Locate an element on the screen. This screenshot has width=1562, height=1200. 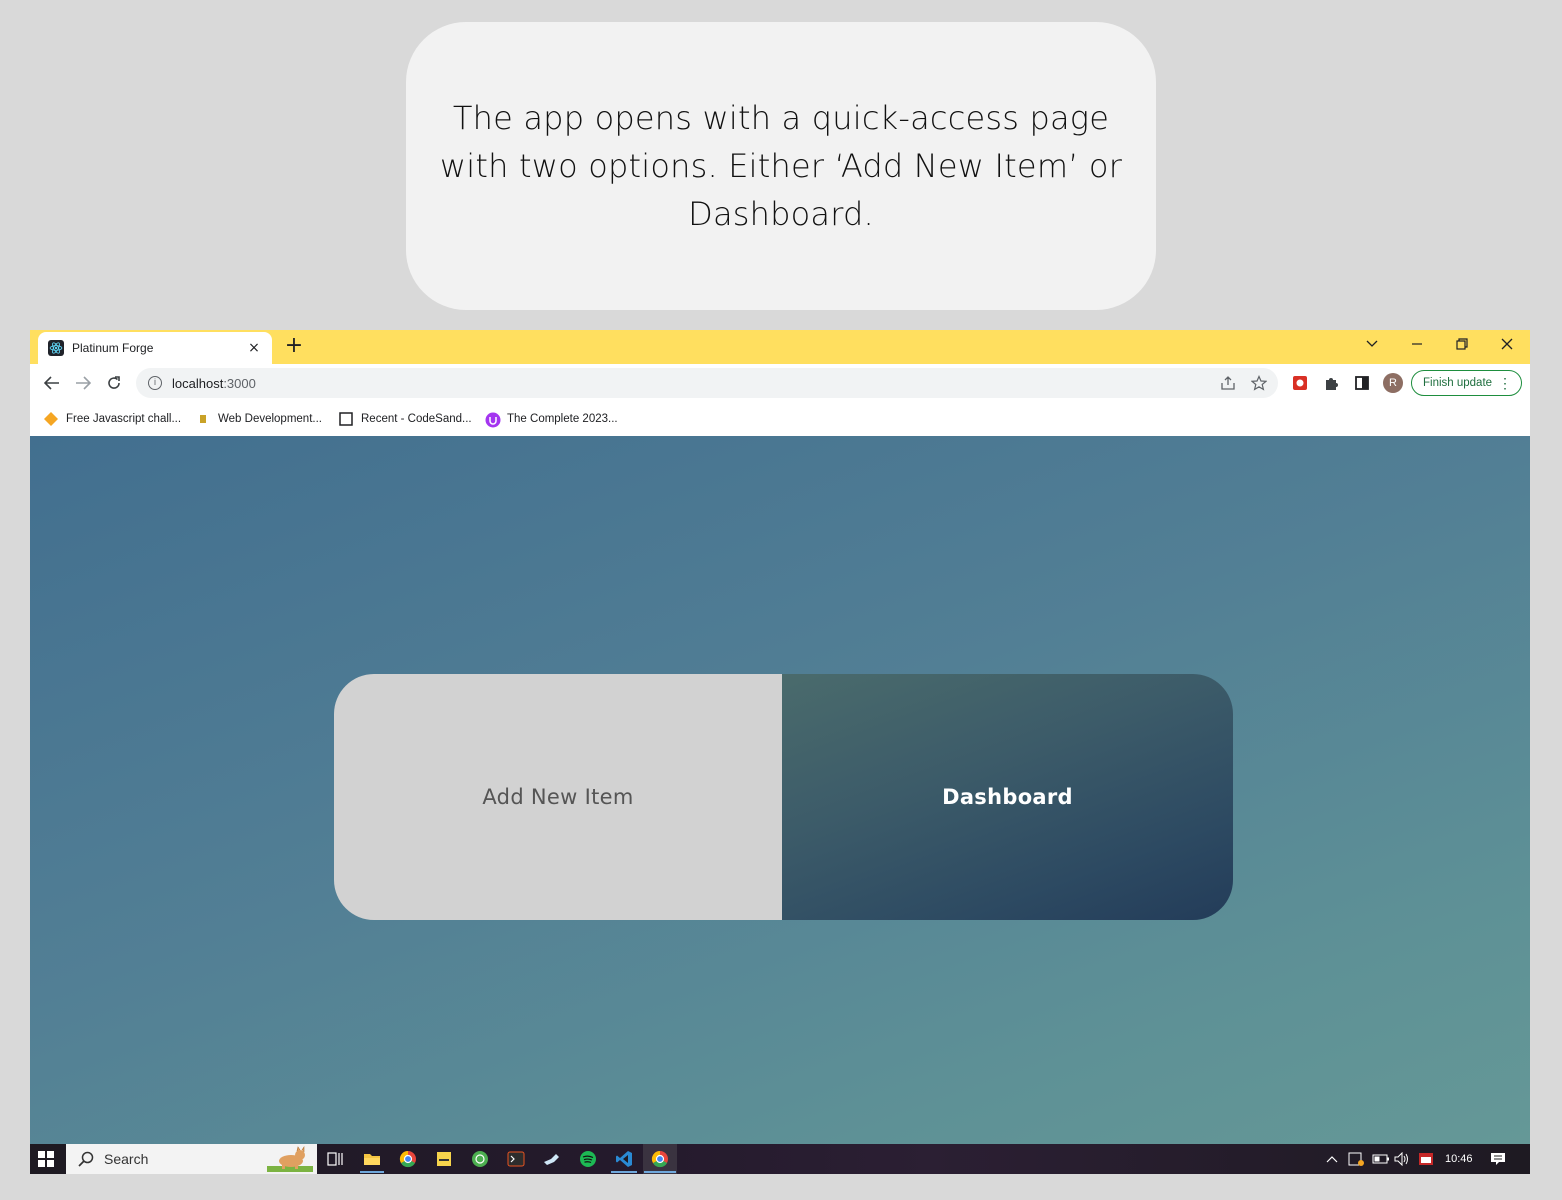
sticky-notes-icon is located at coordinates (444, 1159).